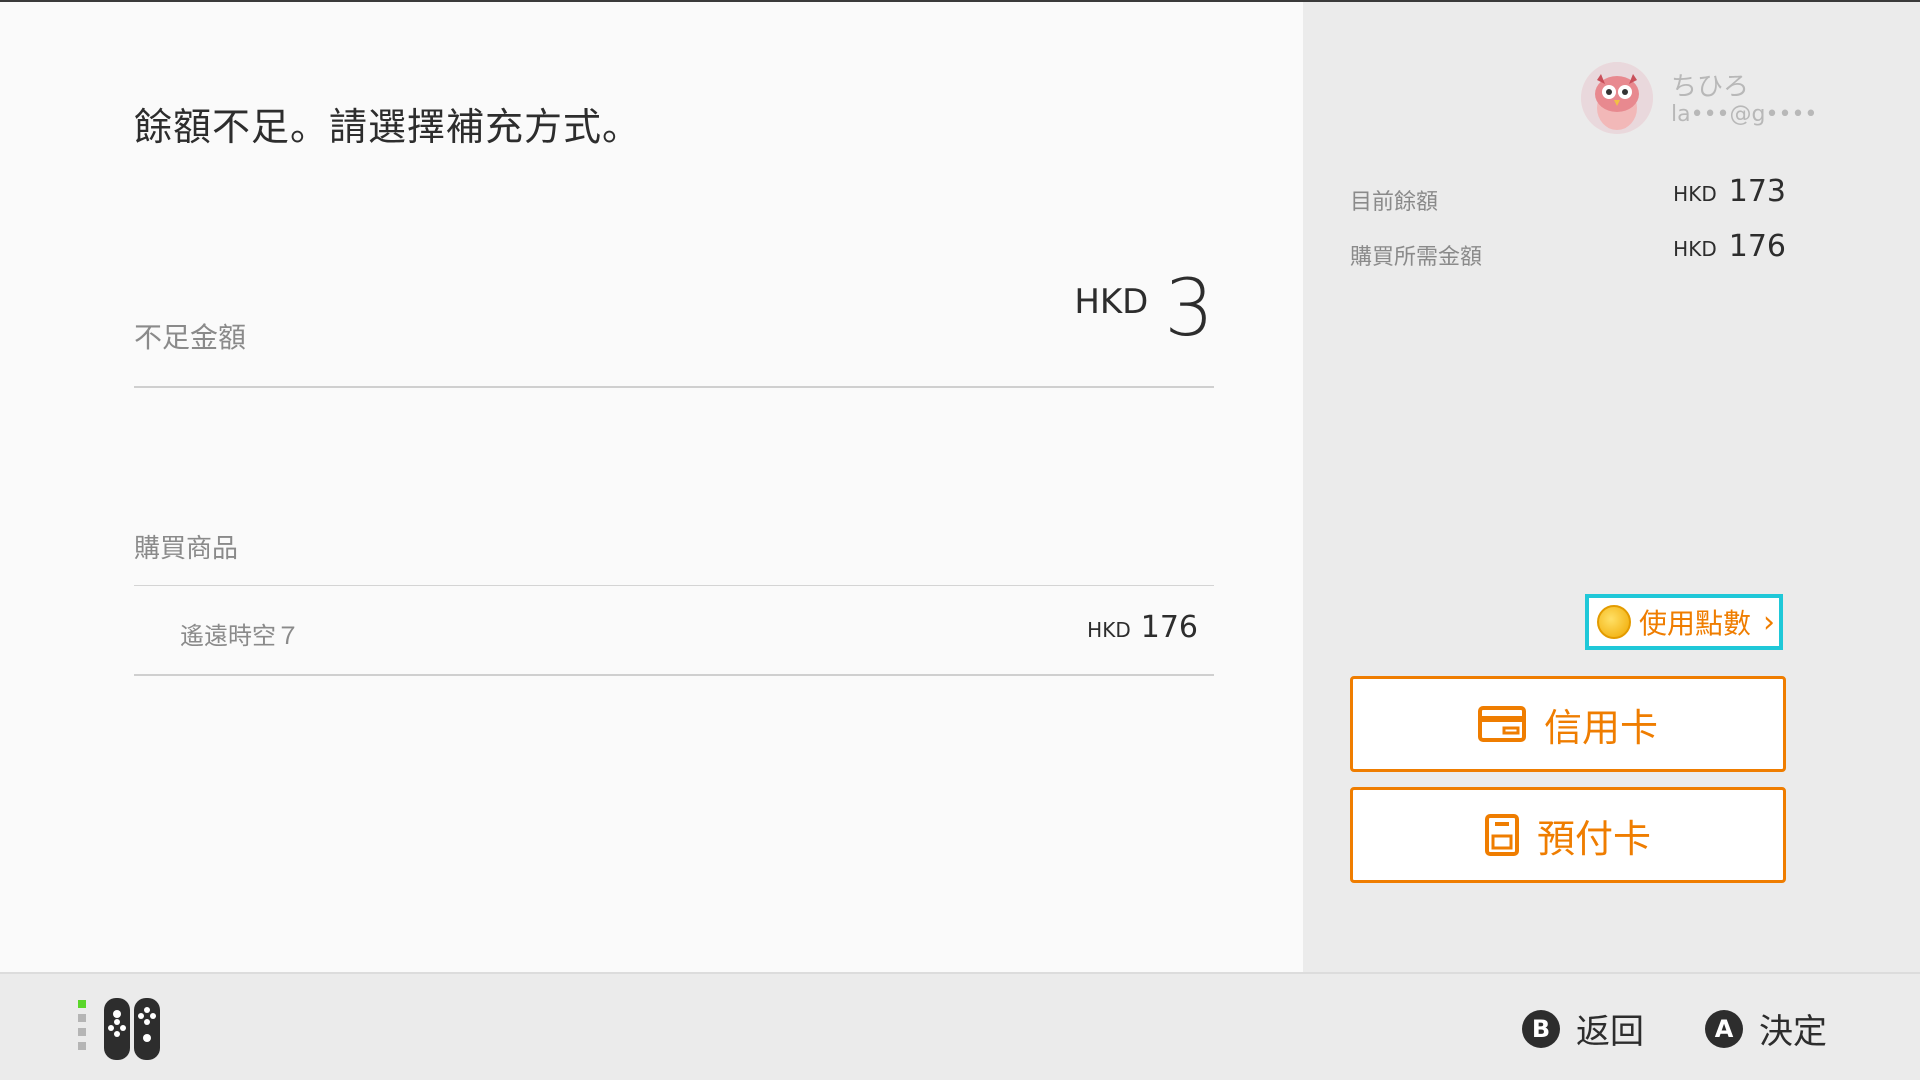  I want to click on confirm-hint: A 決定, so click(1766, 1028).